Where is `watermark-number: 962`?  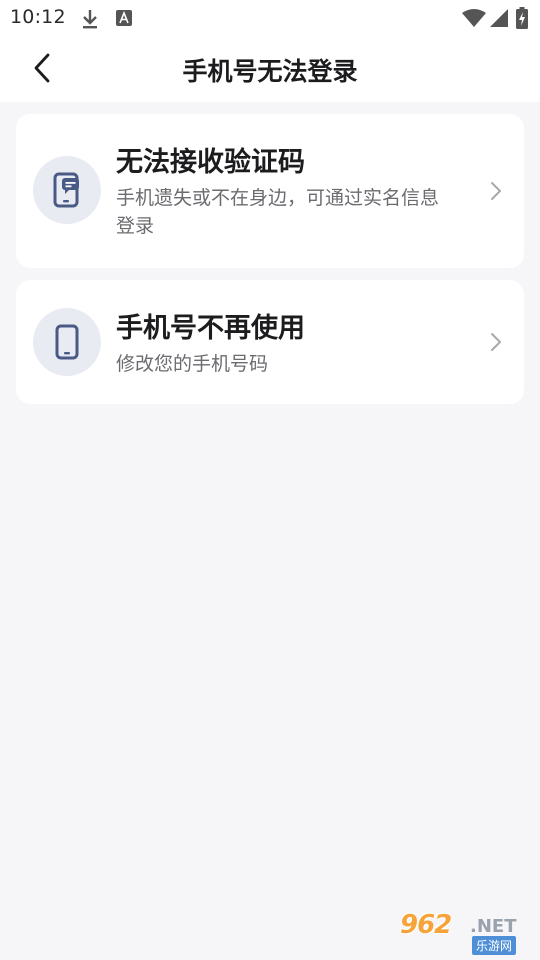
watermark-number: 962 is located at coordinates (426, 925).